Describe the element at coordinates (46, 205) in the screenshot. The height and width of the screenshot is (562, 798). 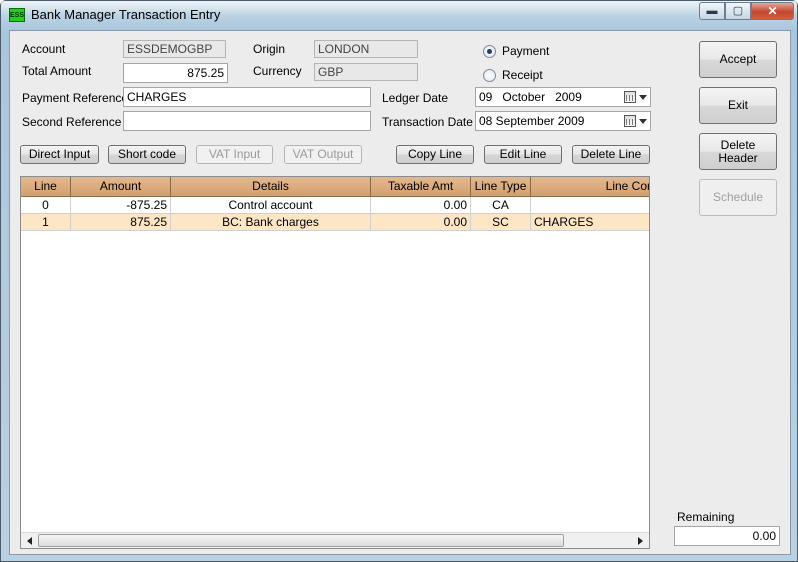
I see `cell-line: 0` at that location.